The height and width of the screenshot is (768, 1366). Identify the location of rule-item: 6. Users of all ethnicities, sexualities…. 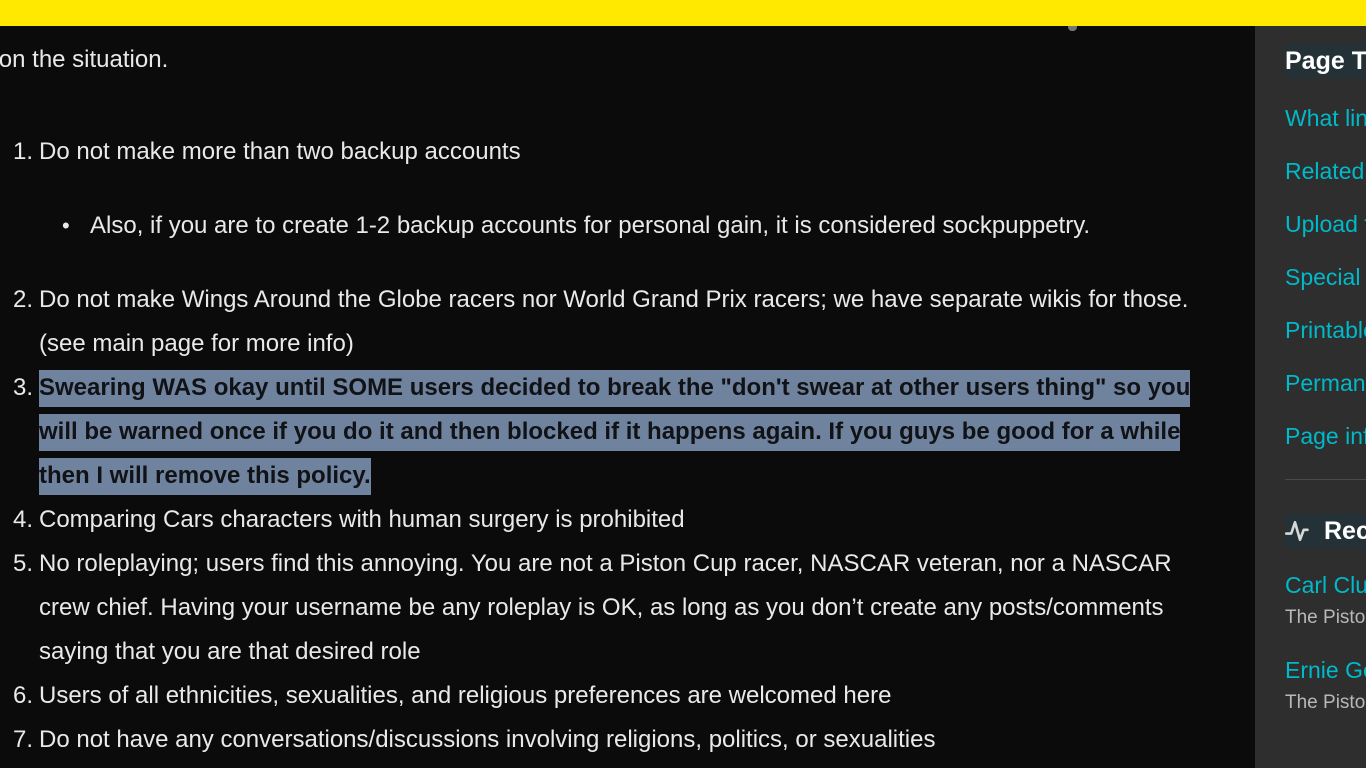
(627, 696).